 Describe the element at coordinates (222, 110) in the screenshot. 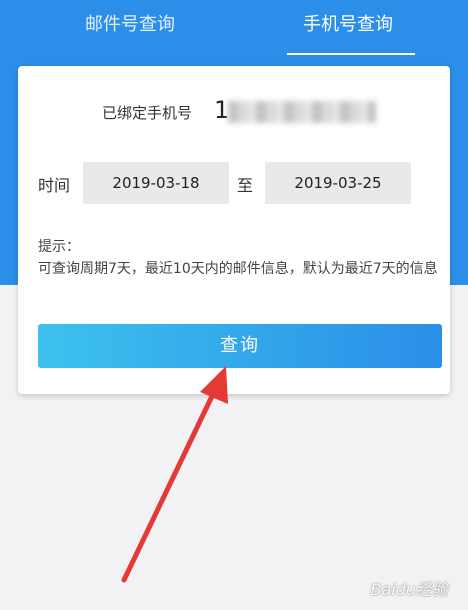

I see `bound-phone-number: 1` at that location.